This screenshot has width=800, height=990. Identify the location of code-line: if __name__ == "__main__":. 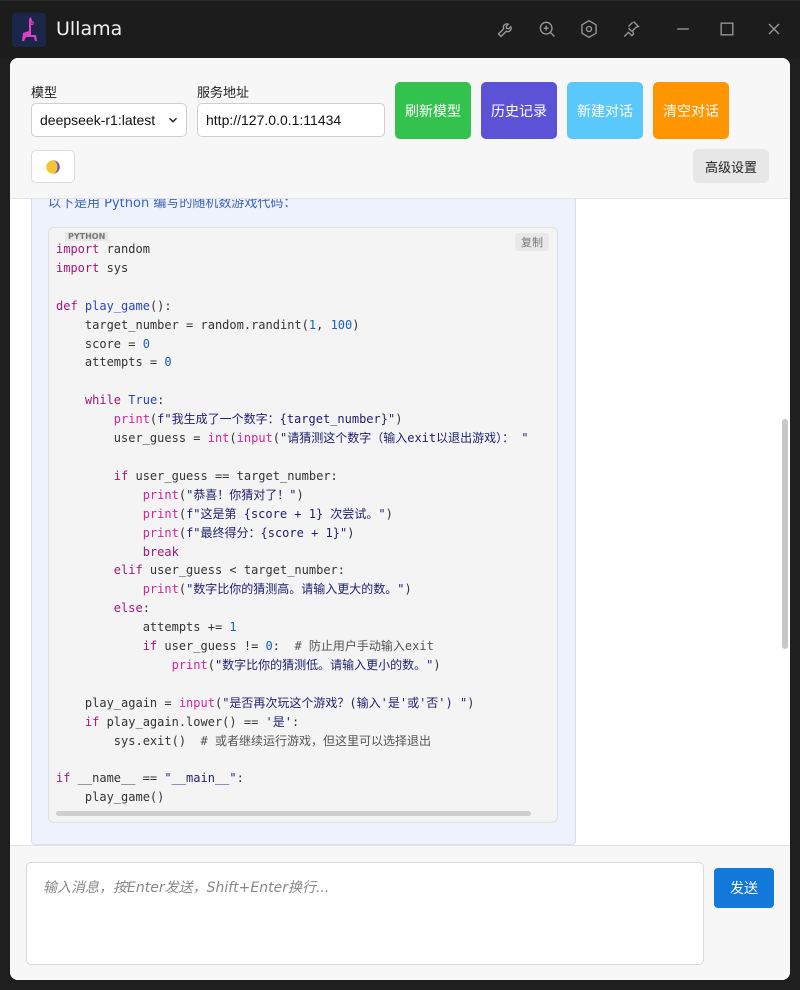
(150, 778).